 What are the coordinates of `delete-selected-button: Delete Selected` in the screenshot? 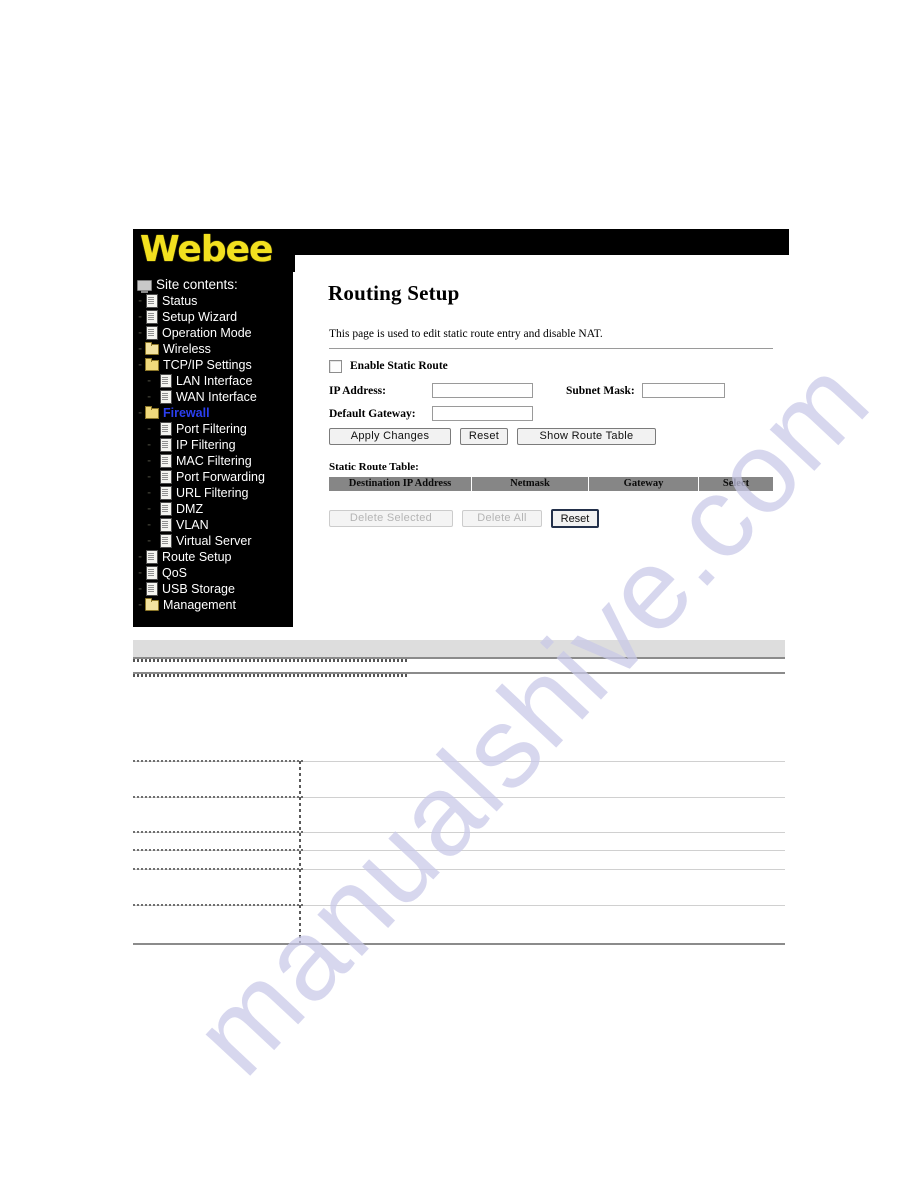 It's located at (391, 518).